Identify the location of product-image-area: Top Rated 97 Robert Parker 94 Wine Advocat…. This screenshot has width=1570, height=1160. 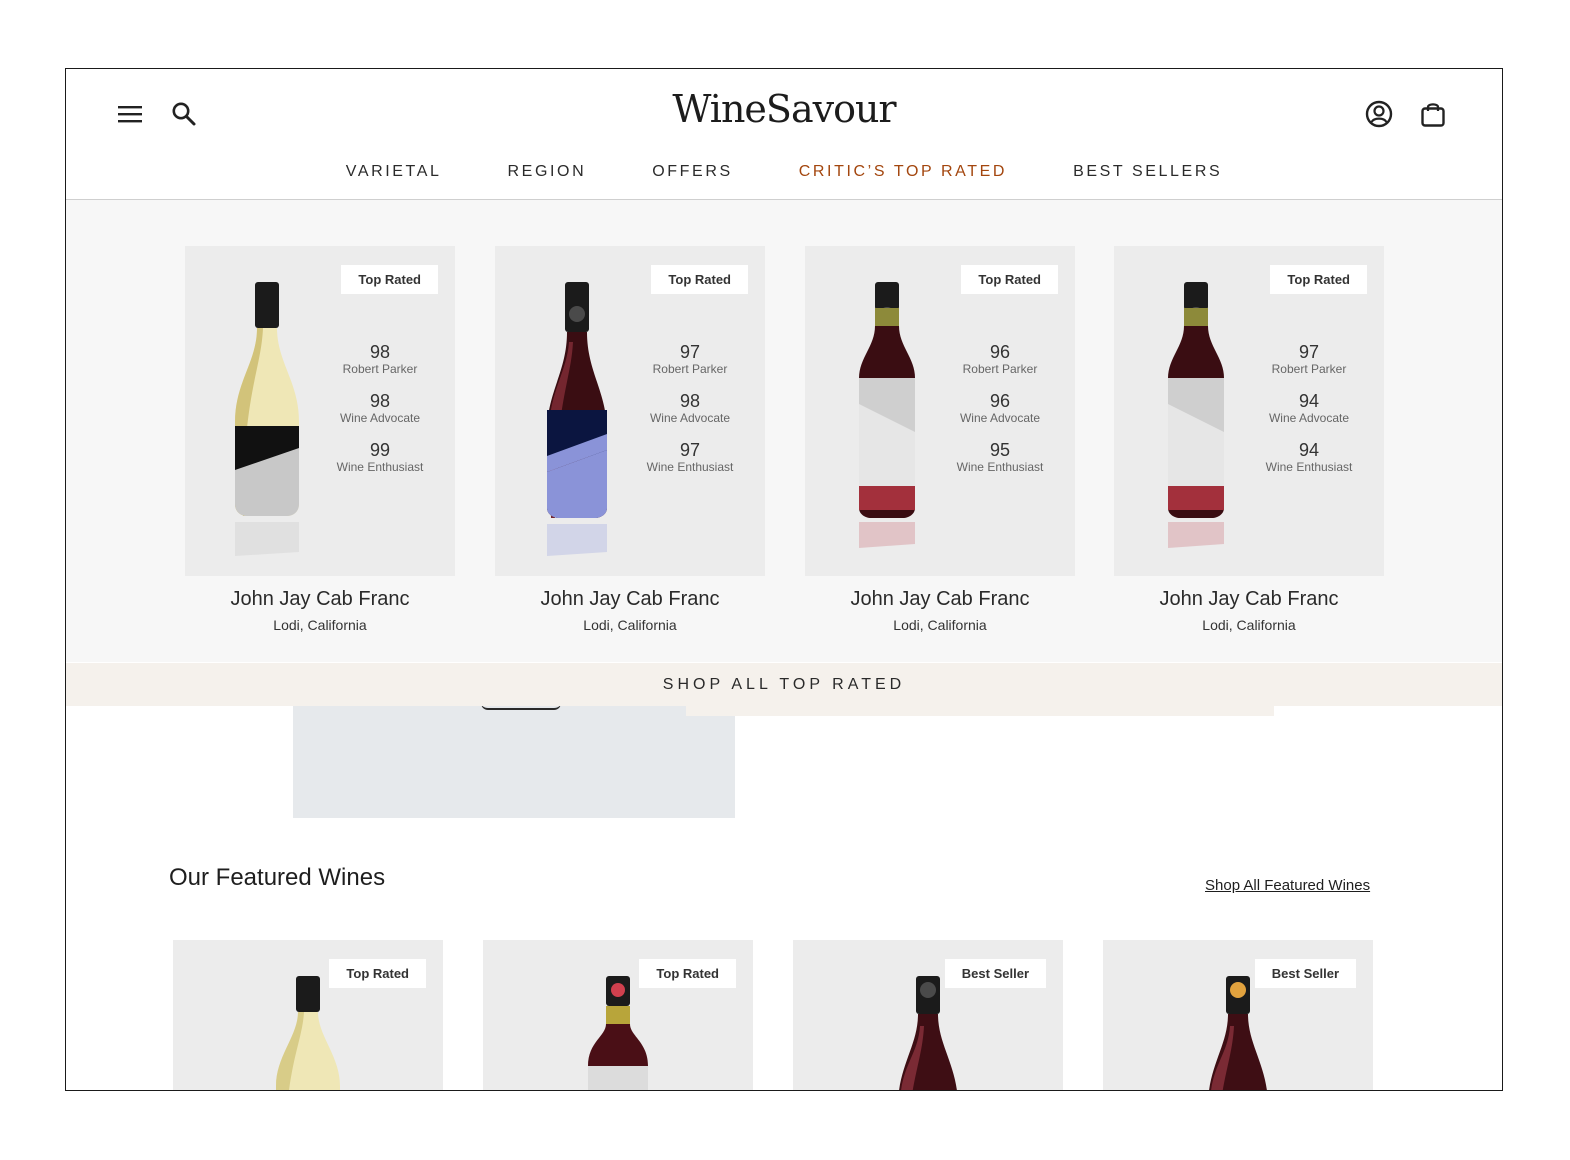
(1249, 411).